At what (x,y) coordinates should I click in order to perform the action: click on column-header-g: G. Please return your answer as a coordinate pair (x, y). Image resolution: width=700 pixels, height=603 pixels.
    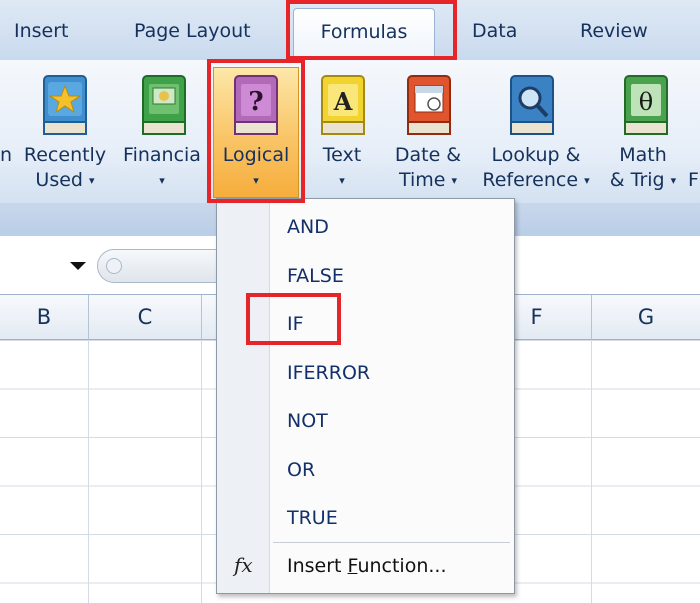
    Looking at the image, I should click on (646, 317).